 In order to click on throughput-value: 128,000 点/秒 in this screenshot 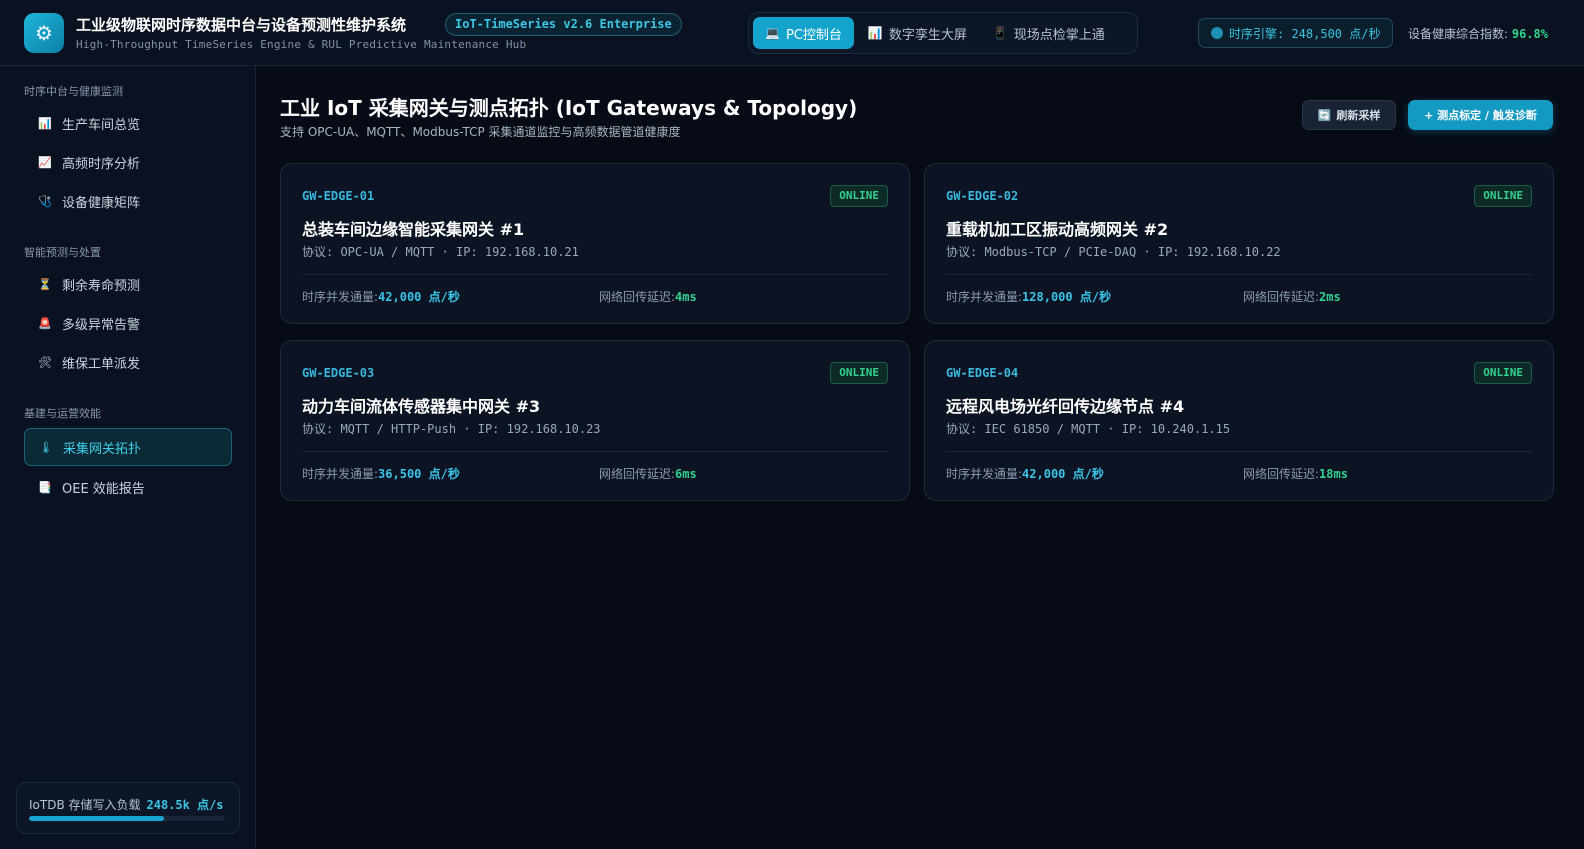, I will do `click(1067, 297)`.